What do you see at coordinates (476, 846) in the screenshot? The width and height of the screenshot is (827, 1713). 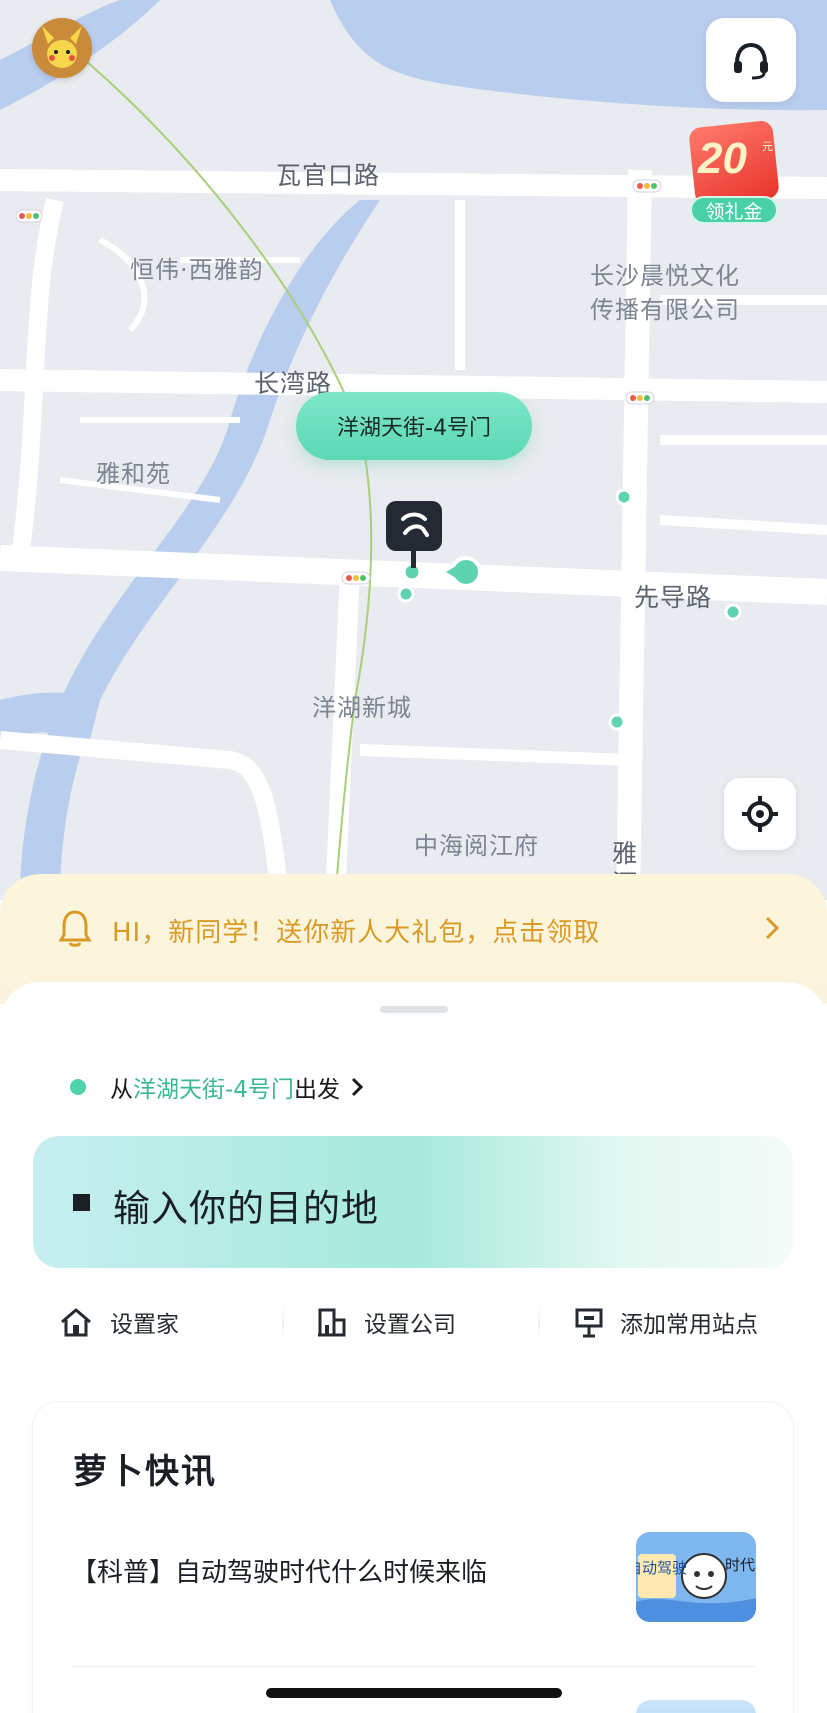 I see `map-label-zhonghai: 中海阅江府` at bounding box center [476, 846].